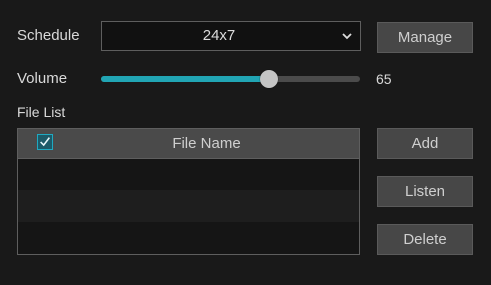 The height and width of the screenshot is (285, 491). Describe the element at coordinates (219, 35) in the screenshot. I see `schedule-selected-value: 24x7` at that location.